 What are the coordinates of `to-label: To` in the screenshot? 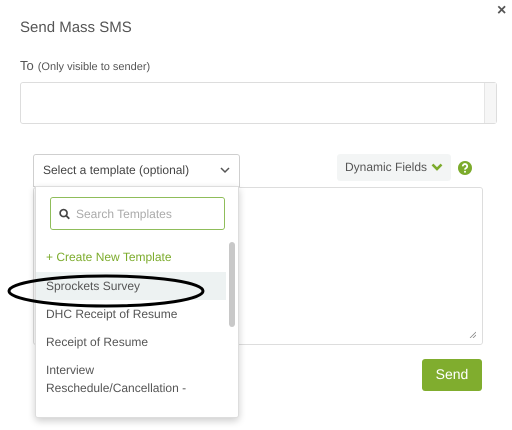 It's located at (27, 66).